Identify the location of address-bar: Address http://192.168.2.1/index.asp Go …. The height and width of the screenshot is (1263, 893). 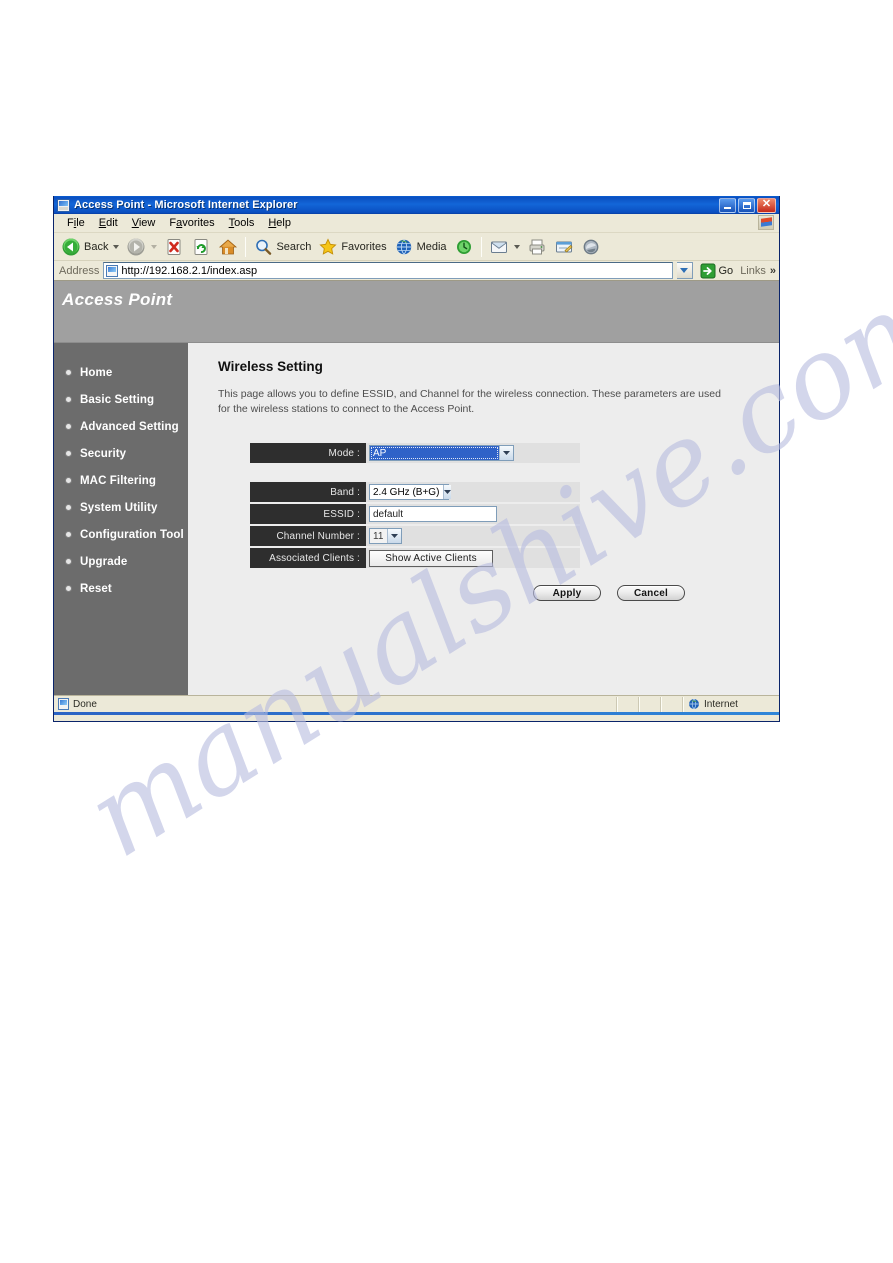
(416, 271).